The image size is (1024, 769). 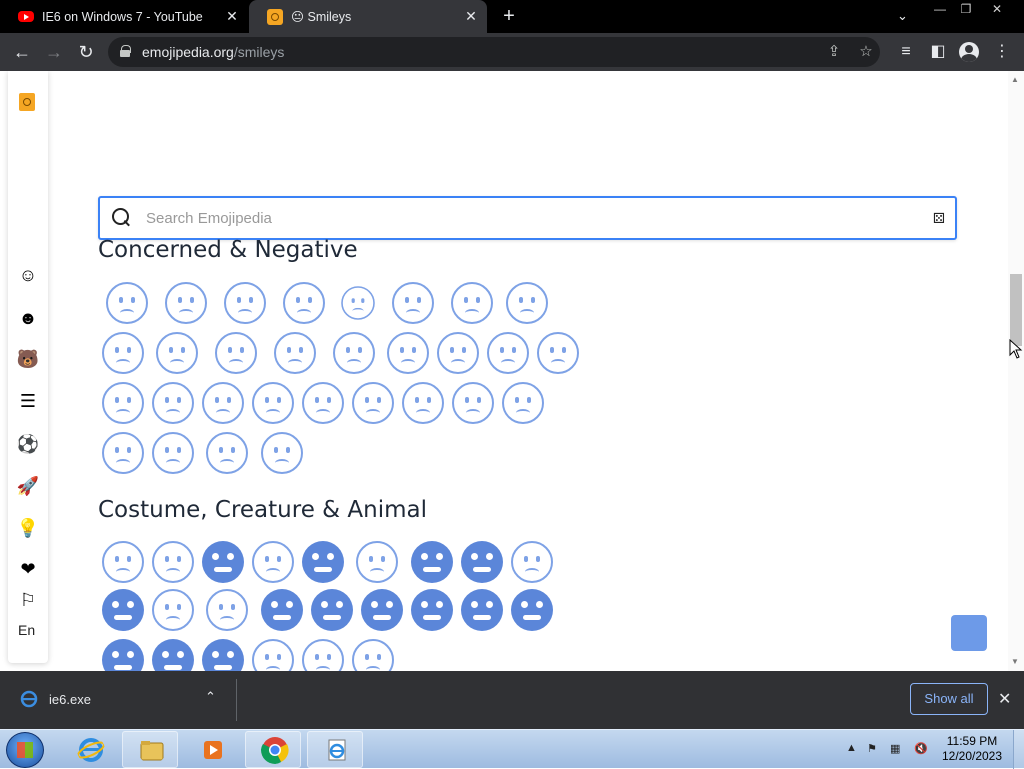 I want to click on fearful-face-icon, so click(x=408, y=353).